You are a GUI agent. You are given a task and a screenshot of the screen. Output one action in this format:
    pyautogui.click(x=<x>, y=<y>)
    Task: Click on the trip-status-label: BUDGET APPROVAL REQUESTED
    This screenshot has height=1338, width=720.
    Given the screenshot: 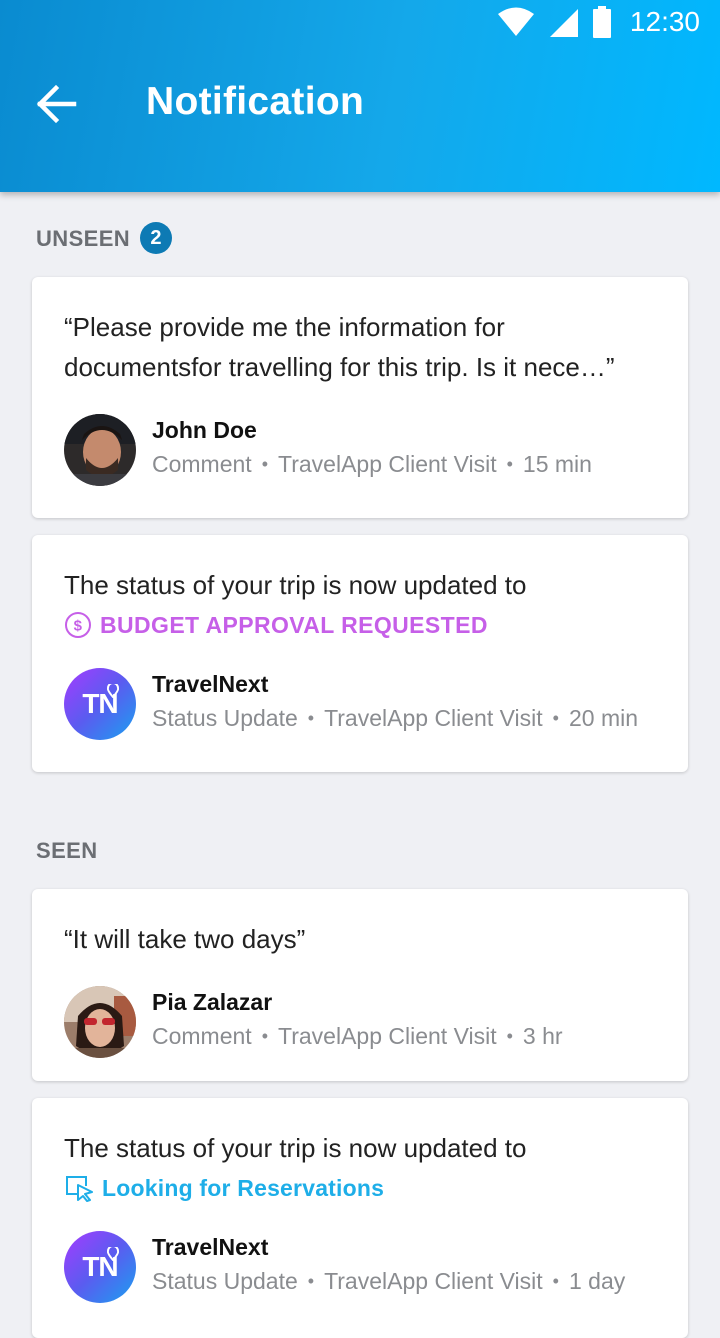 What is the action you would take?
    pyautogui.click(x=294, y=625)
    